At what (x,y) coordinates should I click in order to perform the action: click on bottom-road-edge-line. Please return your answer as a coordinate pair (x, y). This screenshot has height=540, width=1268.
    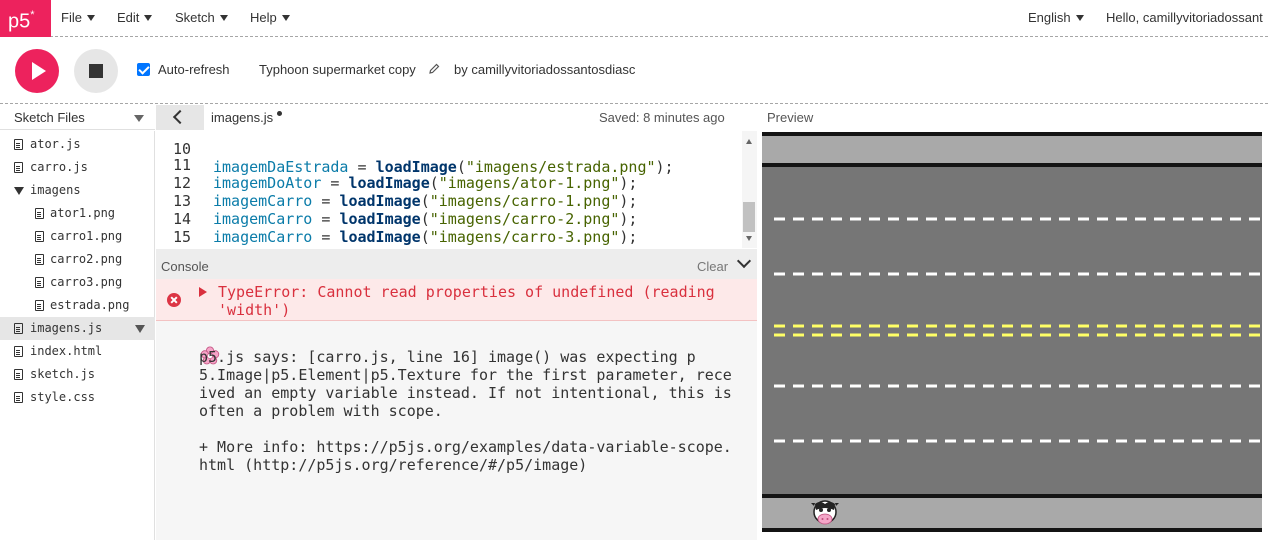
    Looking at the image, I should click on (1012, 496).